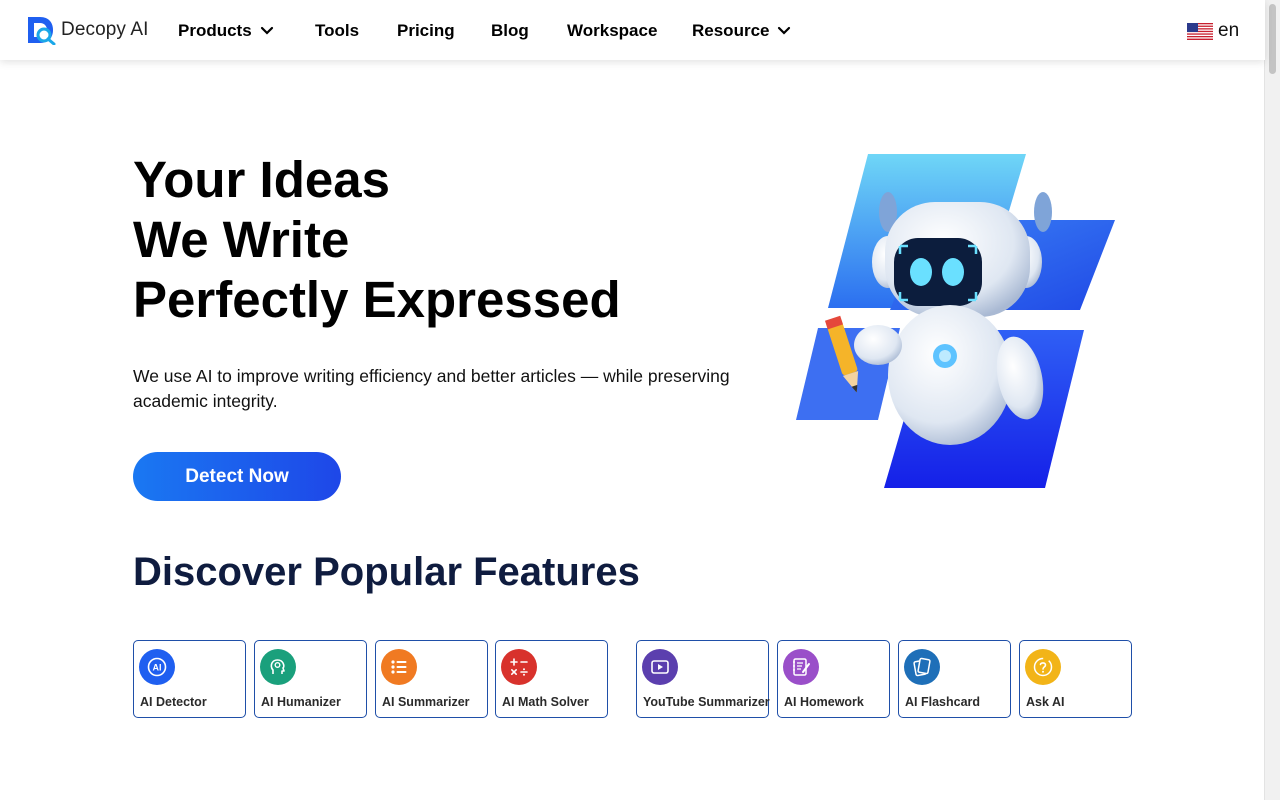  Describe the element at coordinates (399, 667) in the screenshot. I see `list-icon` at that location.